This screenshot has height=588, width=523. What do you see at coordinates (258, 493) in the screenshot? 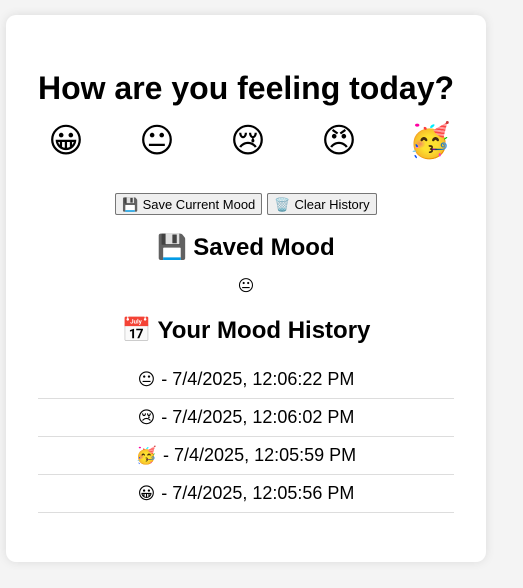
I see `history-entry-text: - 7/4/2025, 12:05:56 PM` at bounding box center [258, 493].